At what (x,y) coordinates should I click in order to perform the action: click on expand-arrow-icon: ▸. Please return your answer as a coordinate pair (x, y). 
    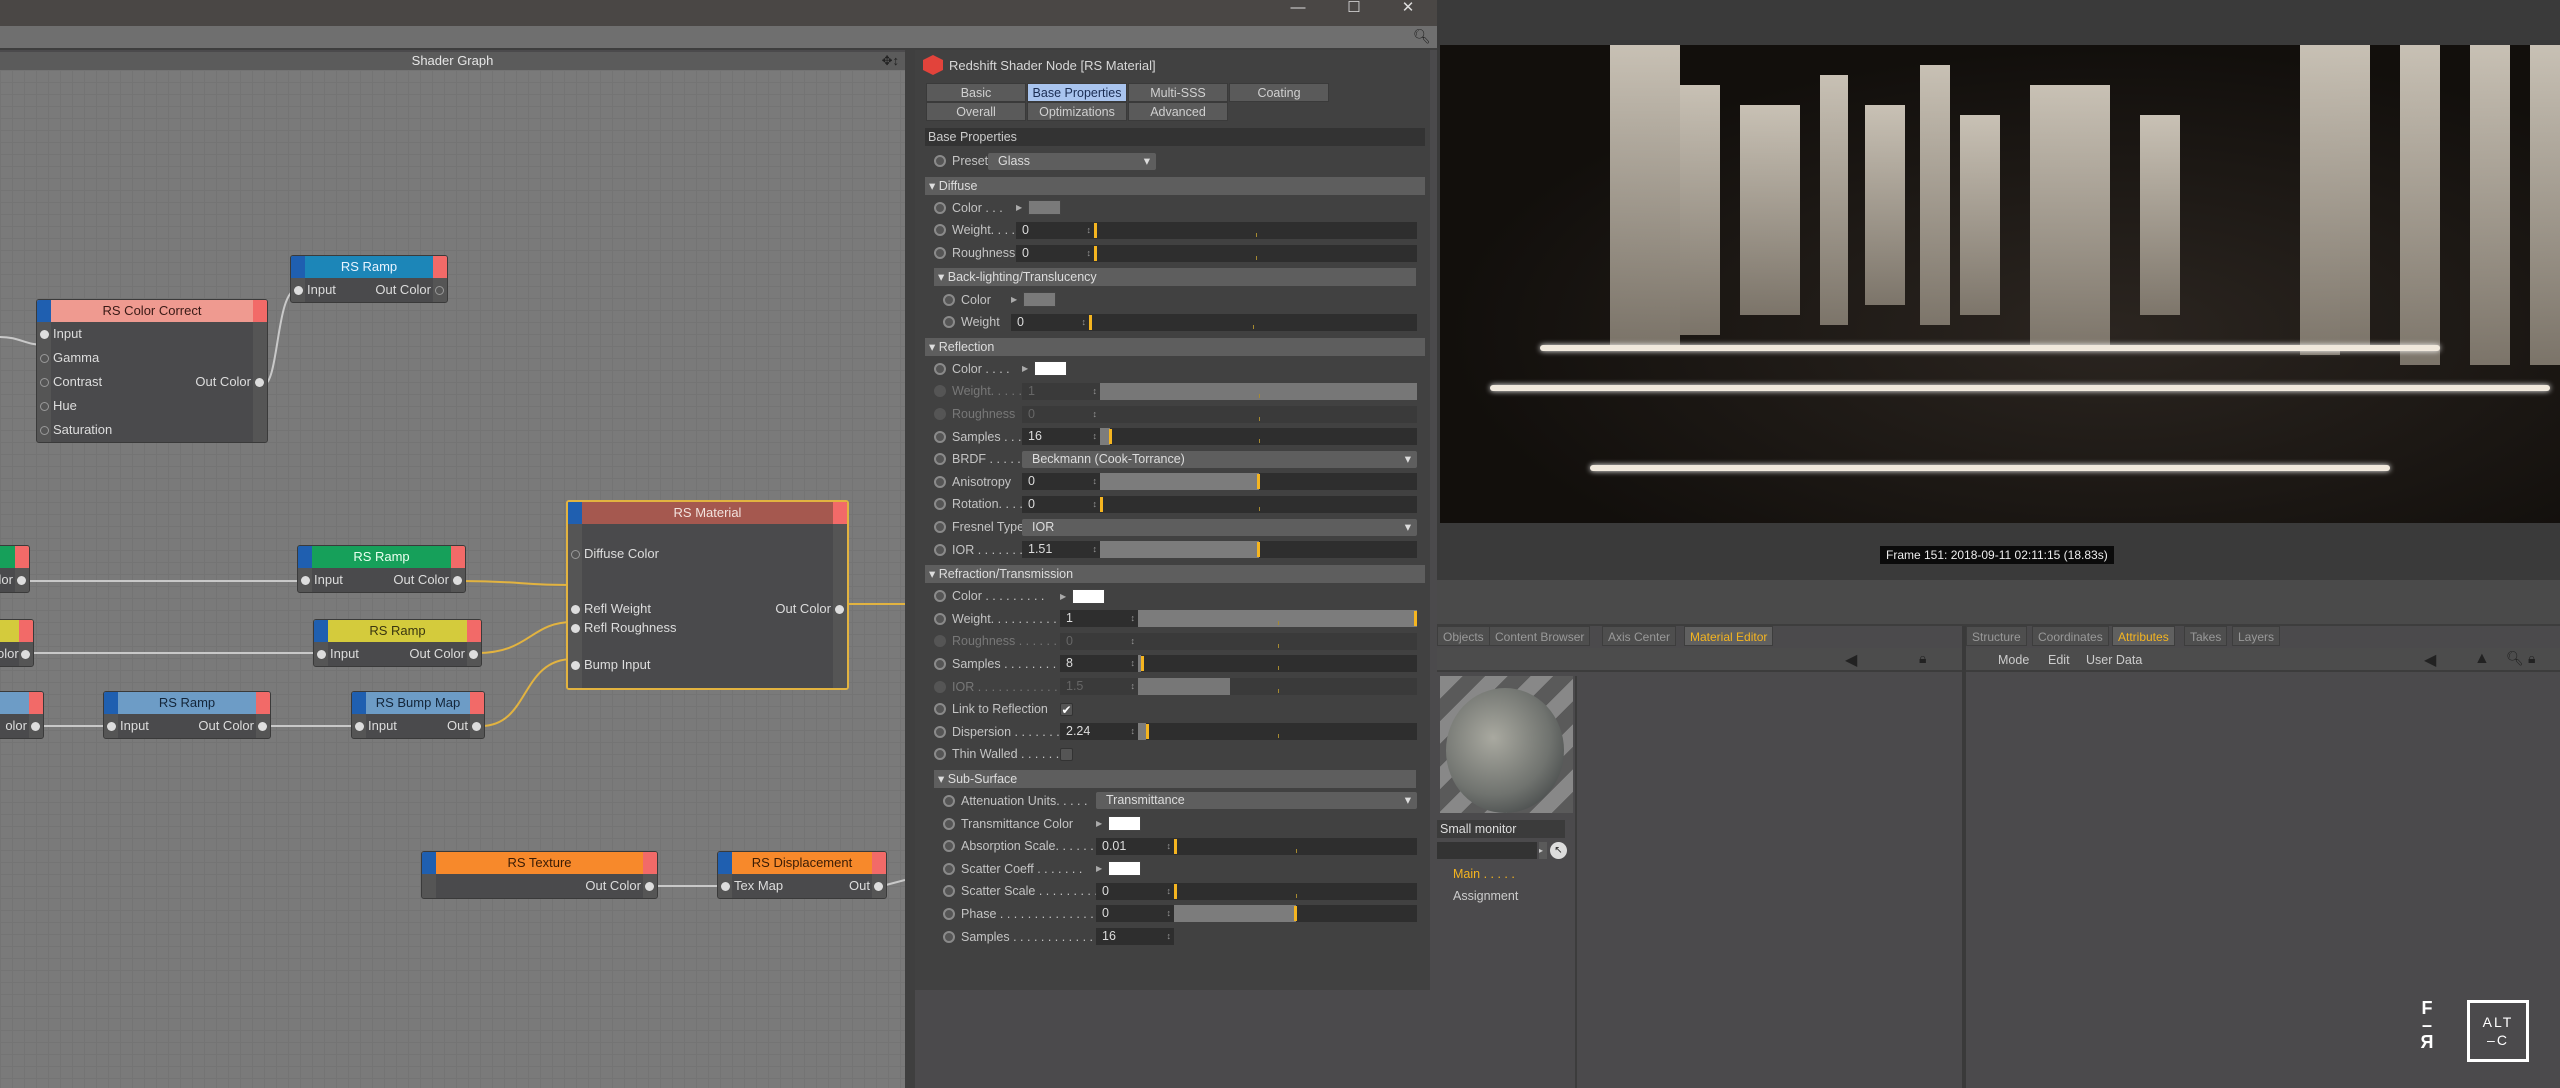
    Looking at the image, I should click on (1543, 850).